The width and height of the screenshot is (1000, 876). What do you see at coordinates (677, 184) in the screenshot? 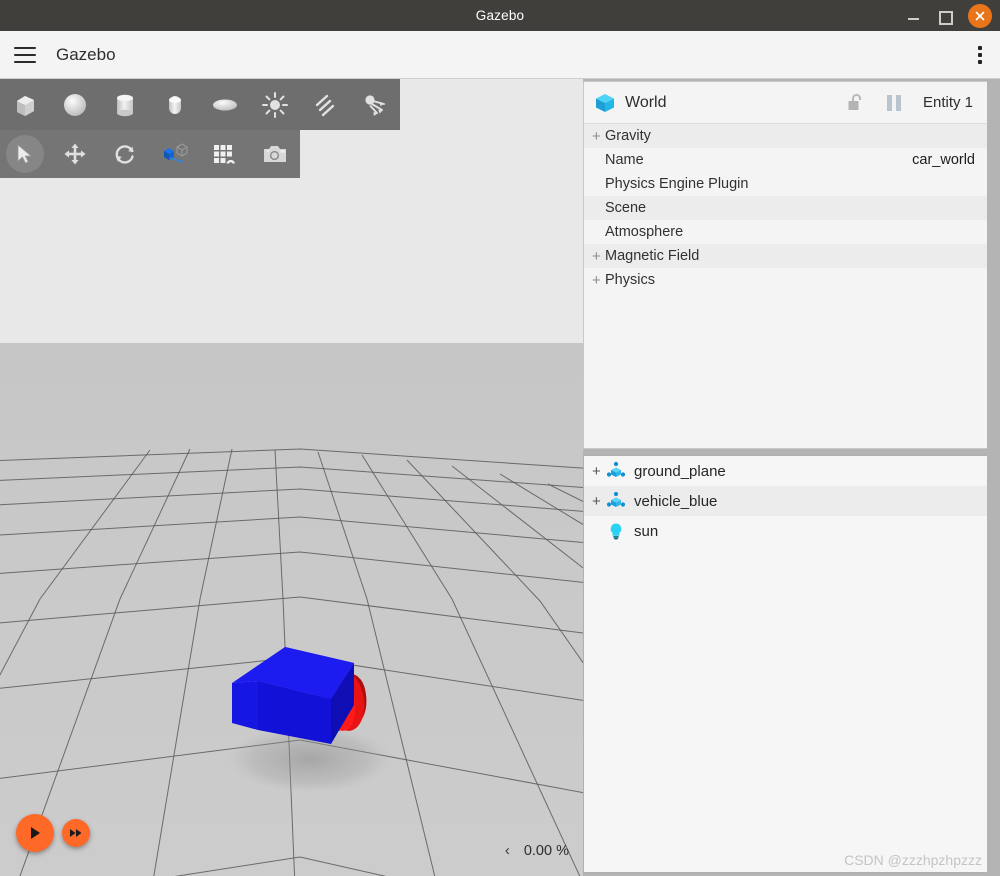
I see `property-name: Physics Engine Plugin` at bounding box center [677, 184].